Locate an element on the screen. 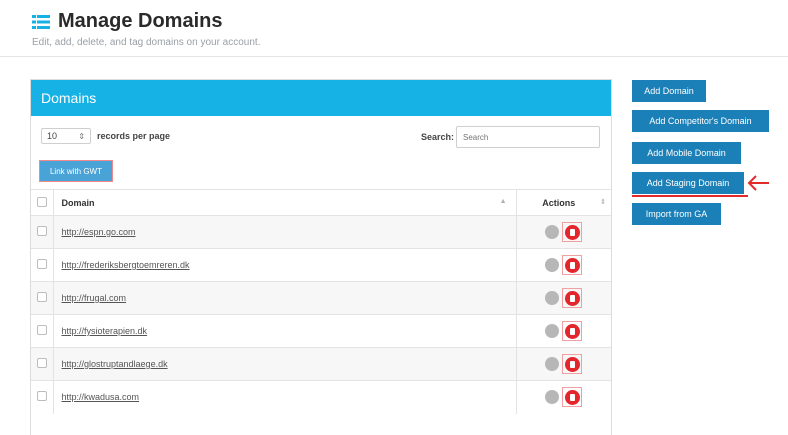 Image resolution: width=788 pixels, height=435 pixels. domain-link: http://kwadusa.com is located at coordinates (101, 397).